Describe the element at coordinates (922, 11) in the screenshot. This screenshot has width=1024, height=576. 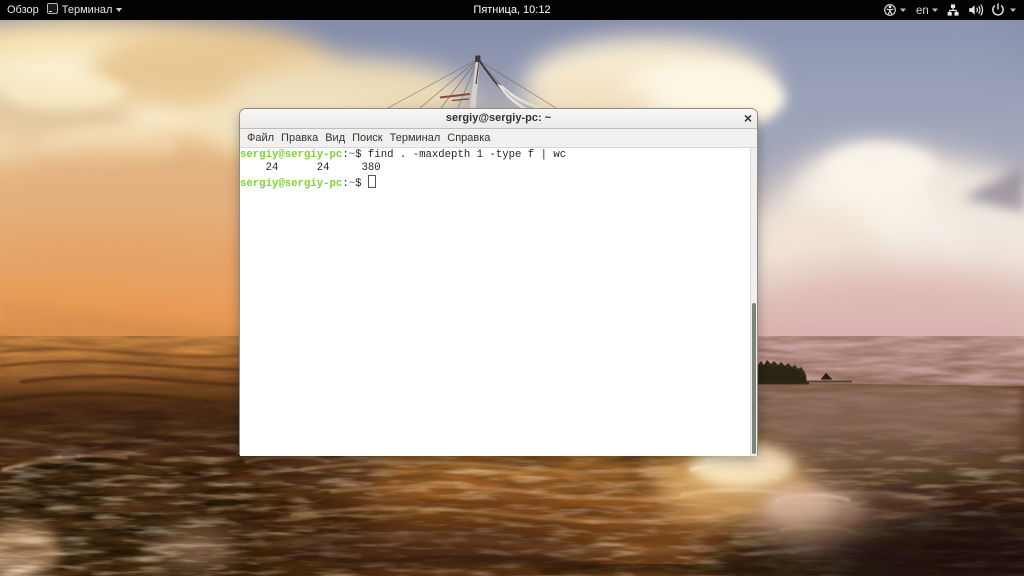
I see `svg-text: en` at that location.